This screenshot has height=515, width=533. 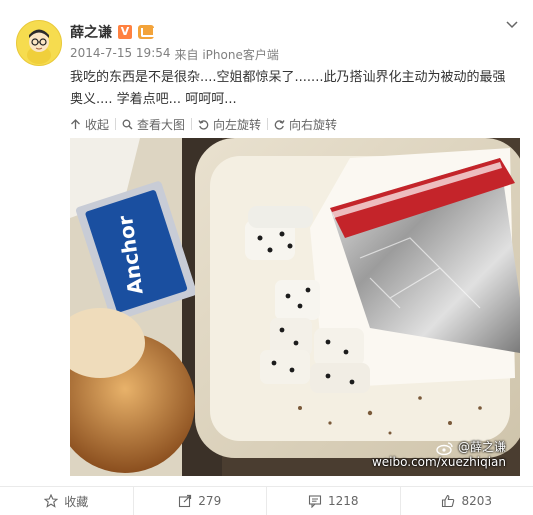 What do you see at coordinates (448, 501) in the screenshot?
I see `thumbs-up-icon` at bounding box center [448, 501].